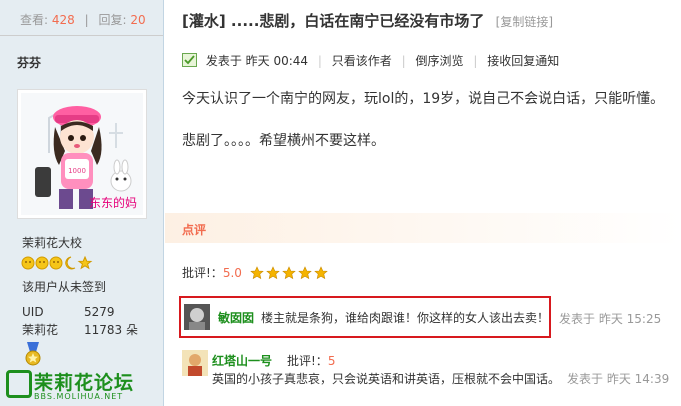 The image size is (681, 406). Describe the element at coordinates (80, 329) in the screenshot. I see `points-row: 茉莉花 11783 朵` at that location.